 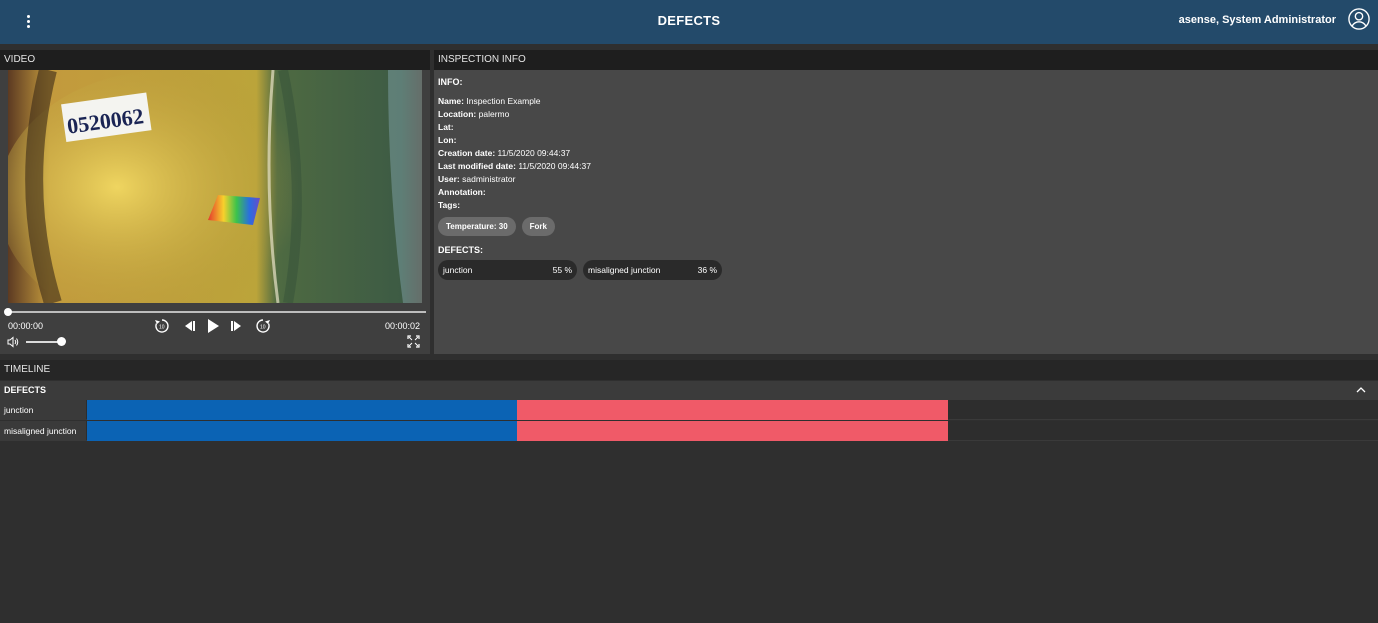 What do you see at coordinates (43, 410) in the screenshot?
I see `timeline-row-label: junction` at bounding box center [43, 410].